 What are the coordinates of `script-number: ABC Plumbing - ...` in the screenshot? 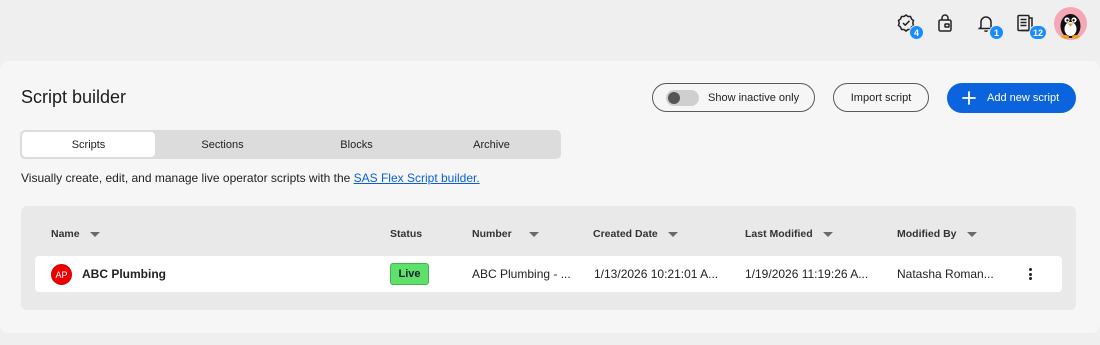 It's located at (521, 274).